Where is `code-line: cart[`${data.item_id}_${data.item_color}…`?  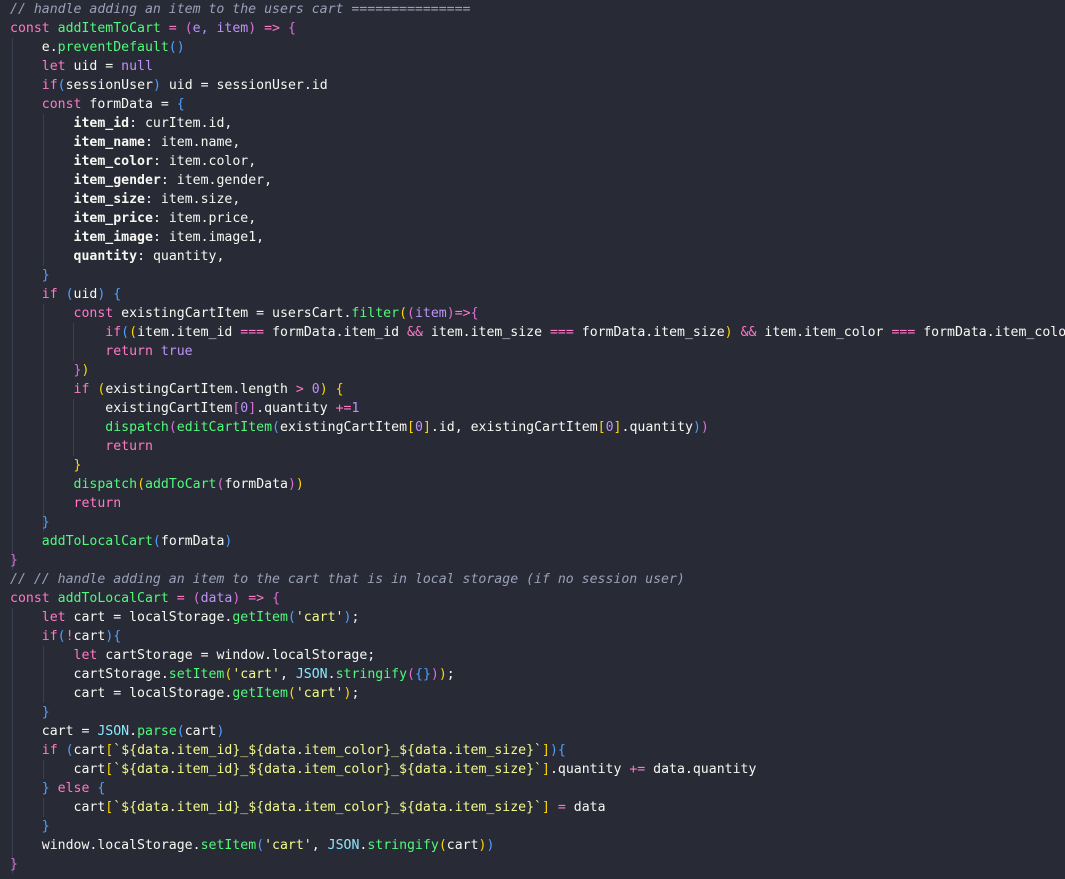
code-line: cart[`${data.item_id}_${data.item_color}… is located at coordinates (378, 769).